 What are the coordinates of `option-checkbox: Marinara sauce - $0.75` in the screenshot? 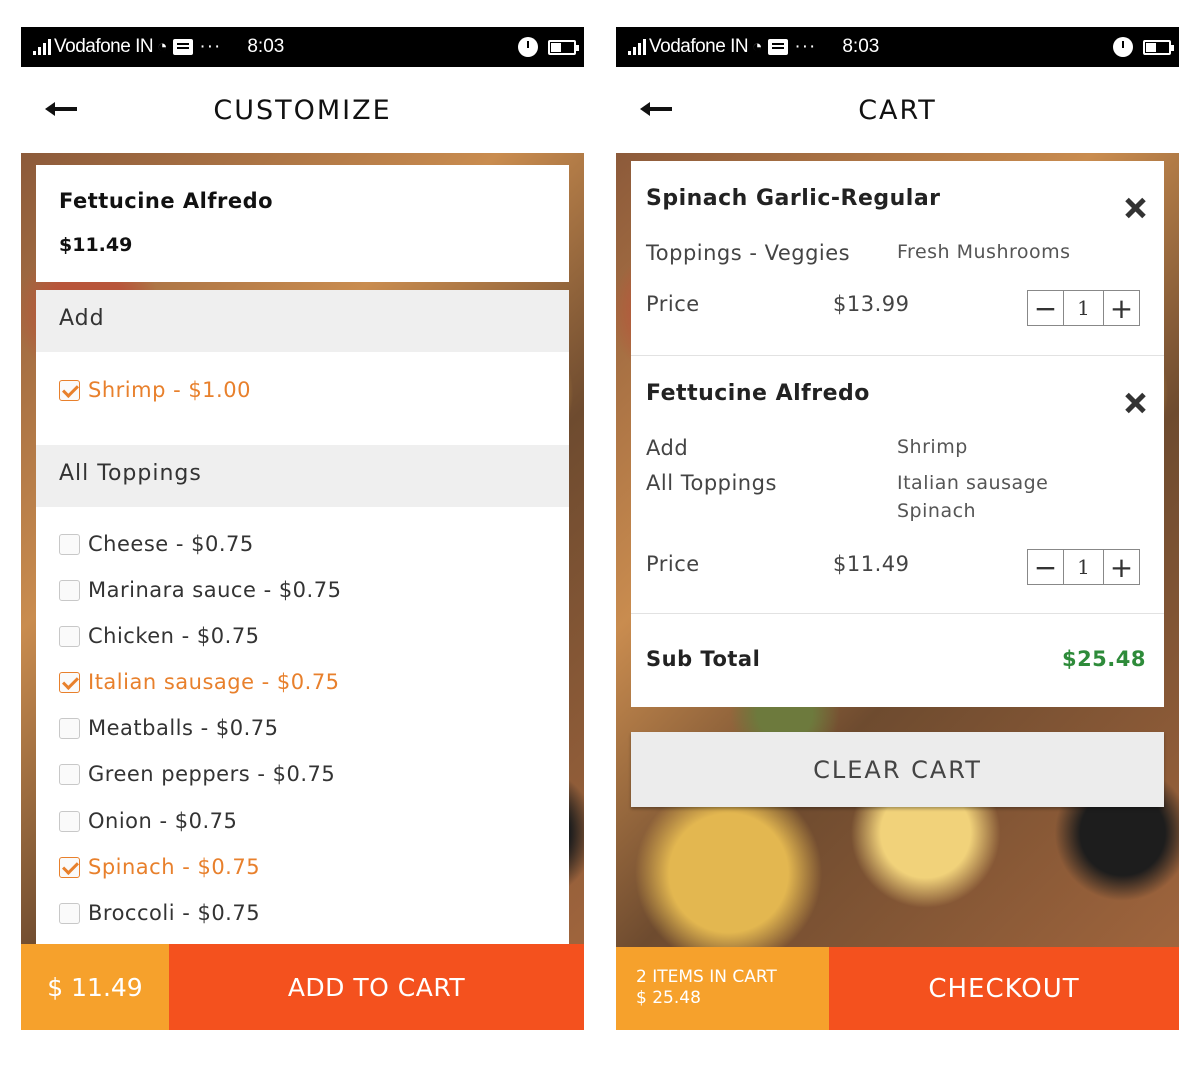 It's located at (200, 590).